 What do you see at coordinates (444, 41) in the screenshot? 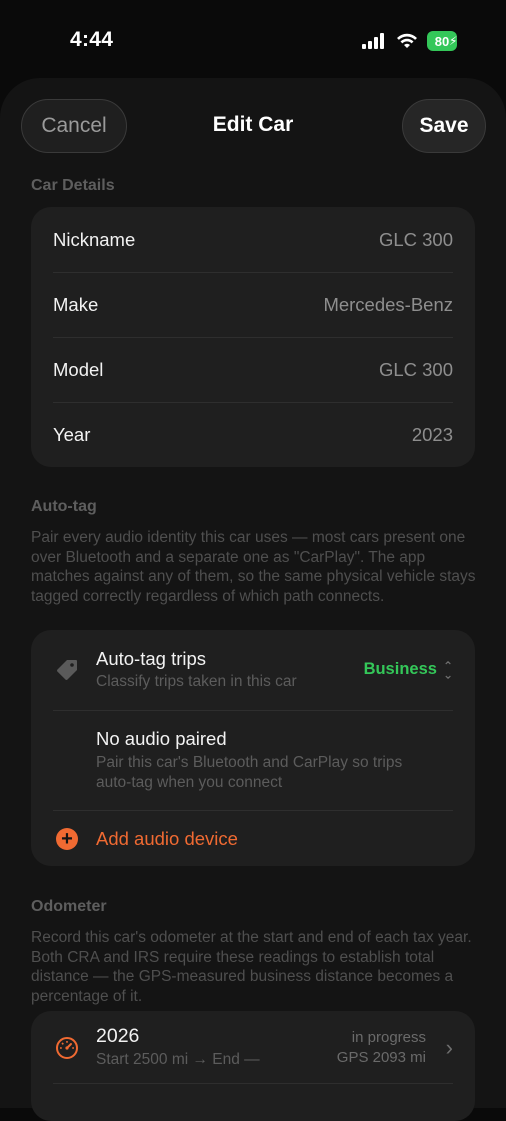
I see `battery-indicator: 80 ⚡` at bounding box center [444, 41].